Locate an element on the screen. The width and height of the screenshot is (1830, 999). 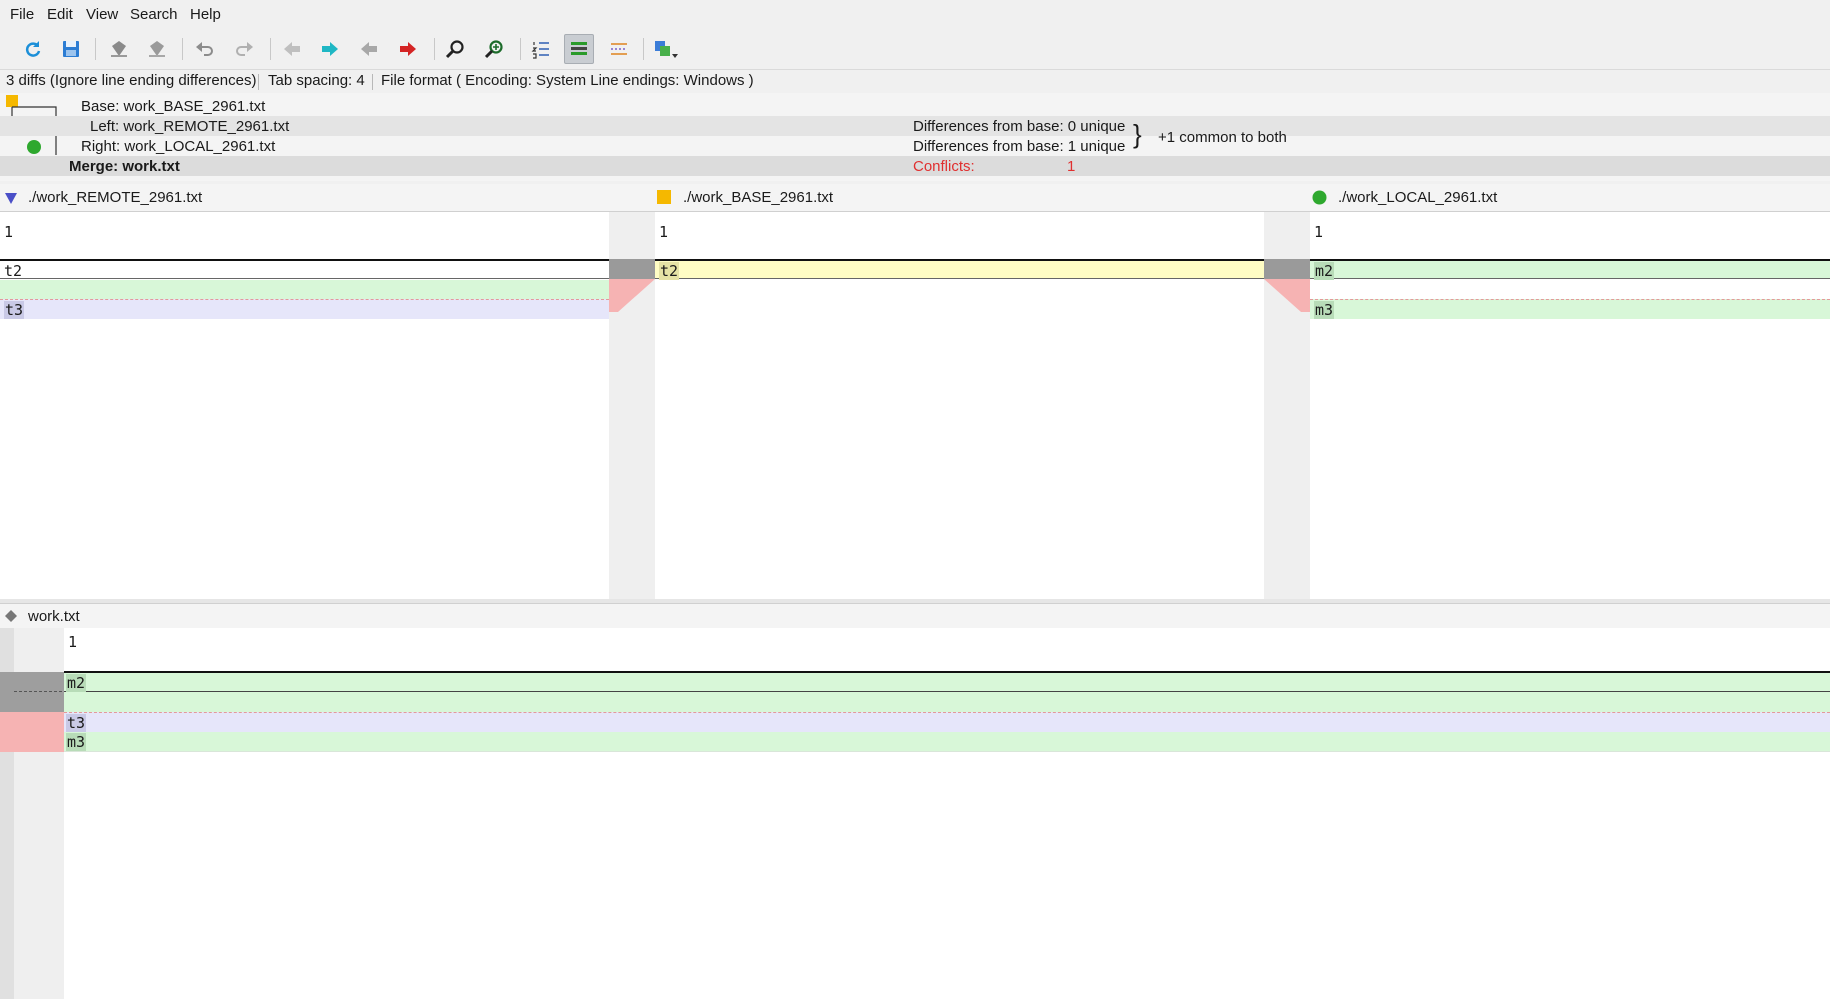
output-title: work.txt is located at coordinates (54, 616).